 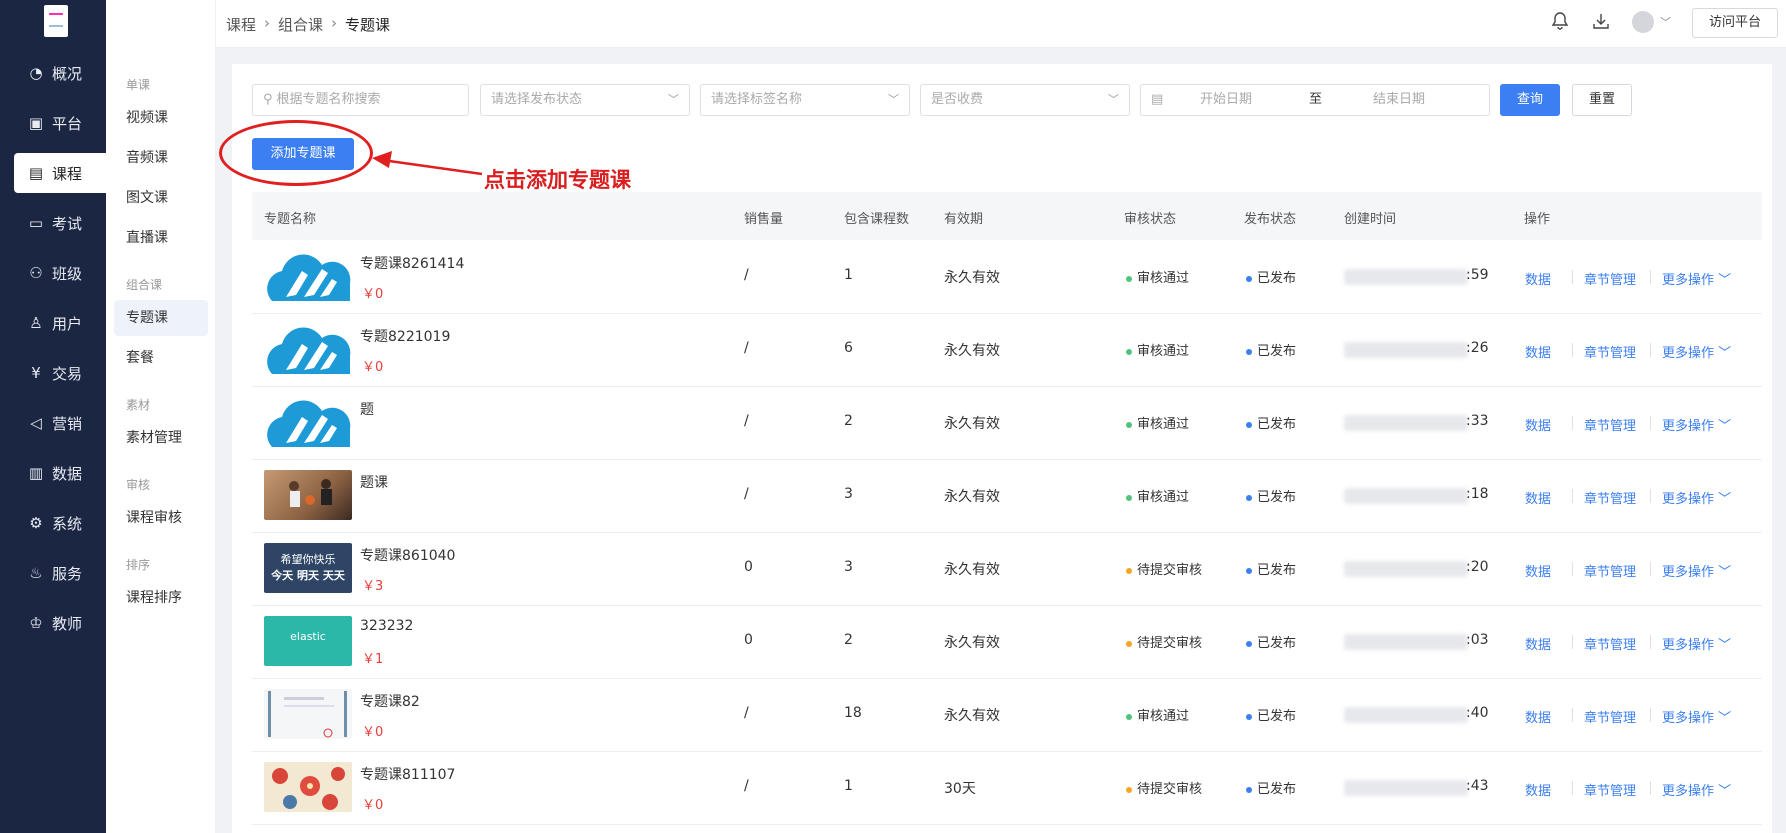 I want to click on header-course-count: 包含课程数, so click(x=877, y=219).